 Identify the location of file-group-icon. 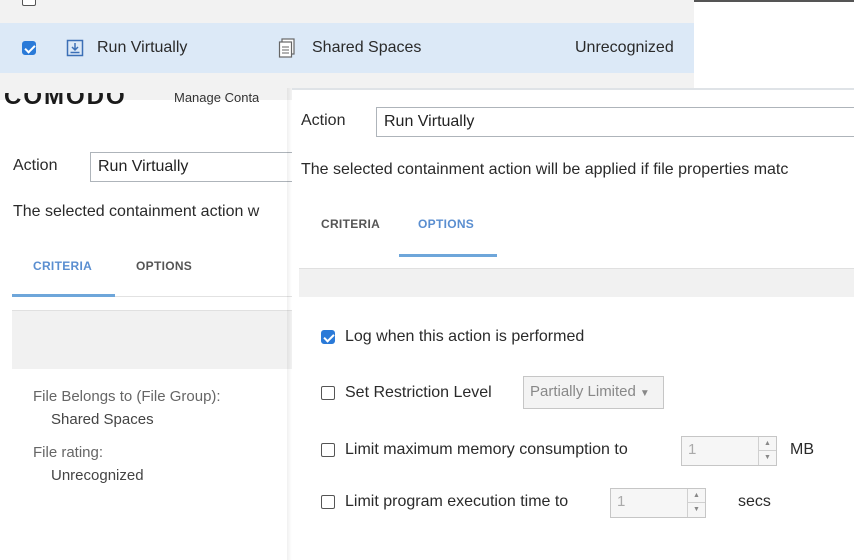
(287, 50).